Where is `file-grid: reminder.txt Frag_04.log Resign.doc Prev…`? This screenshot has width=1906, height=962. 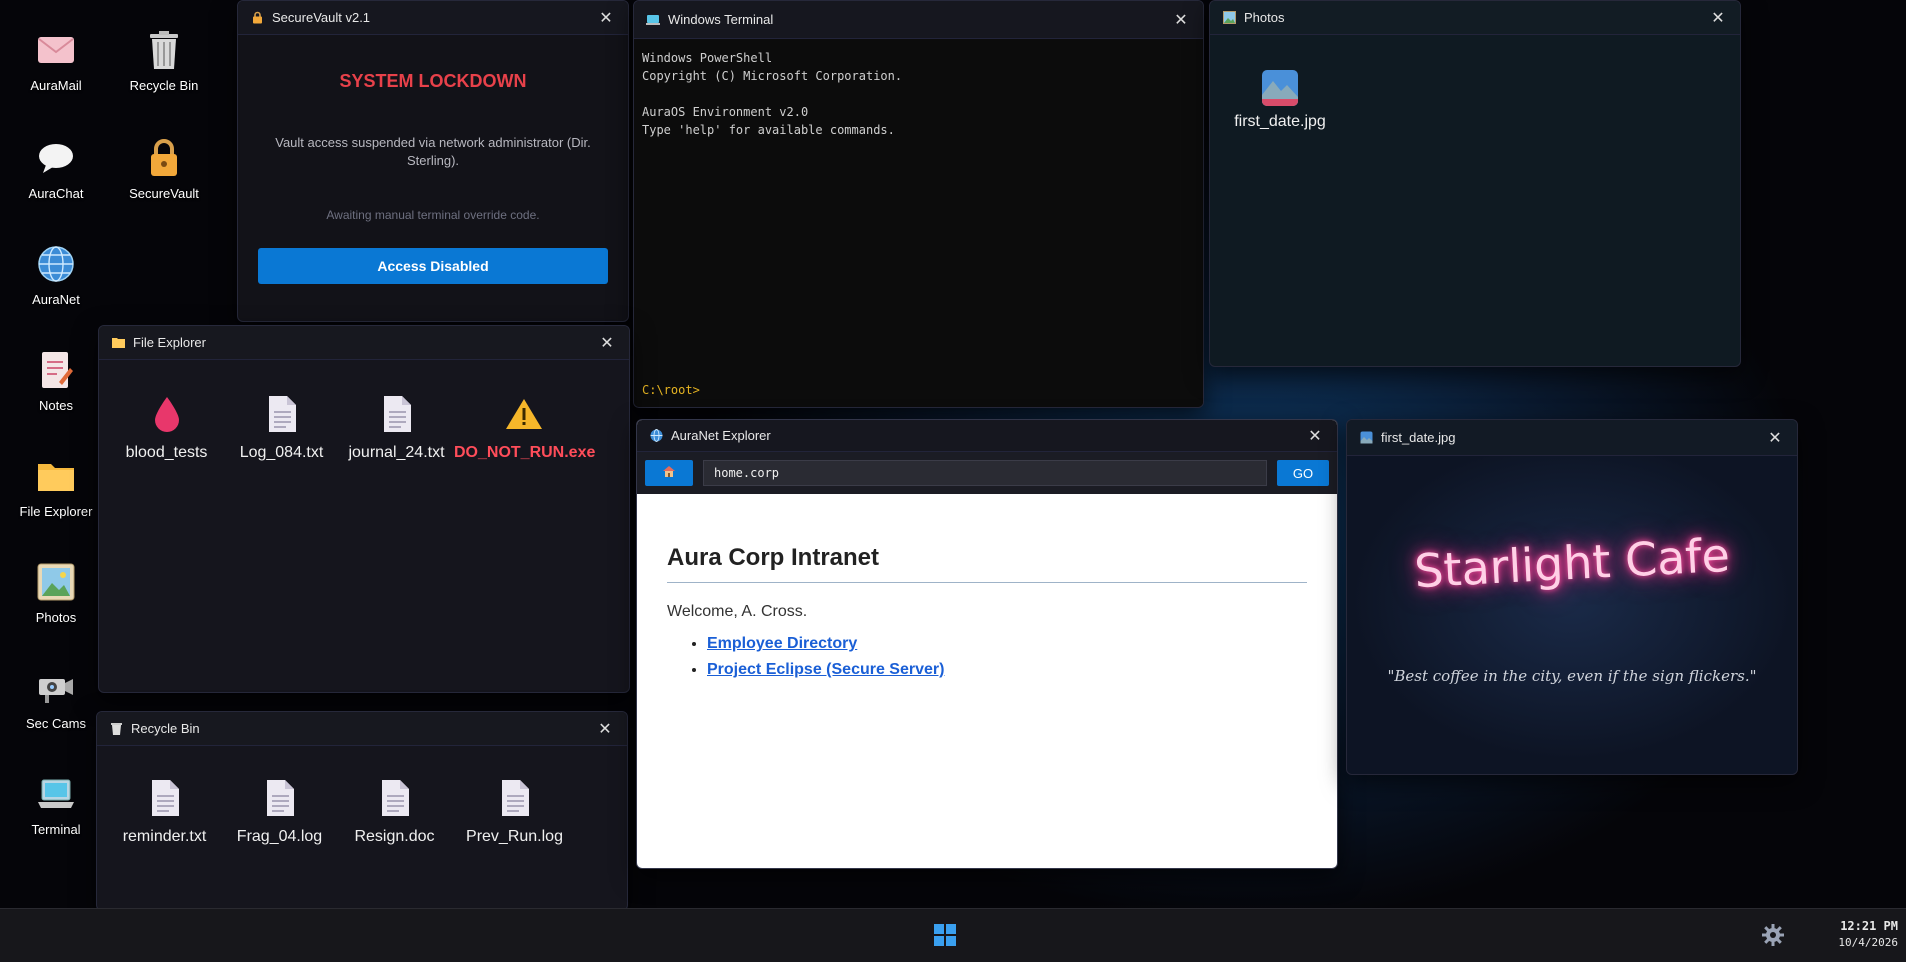 file-grid: reminder.txt Frag_04.log Resign.doc Prev… is located at coordinates (362, 808).